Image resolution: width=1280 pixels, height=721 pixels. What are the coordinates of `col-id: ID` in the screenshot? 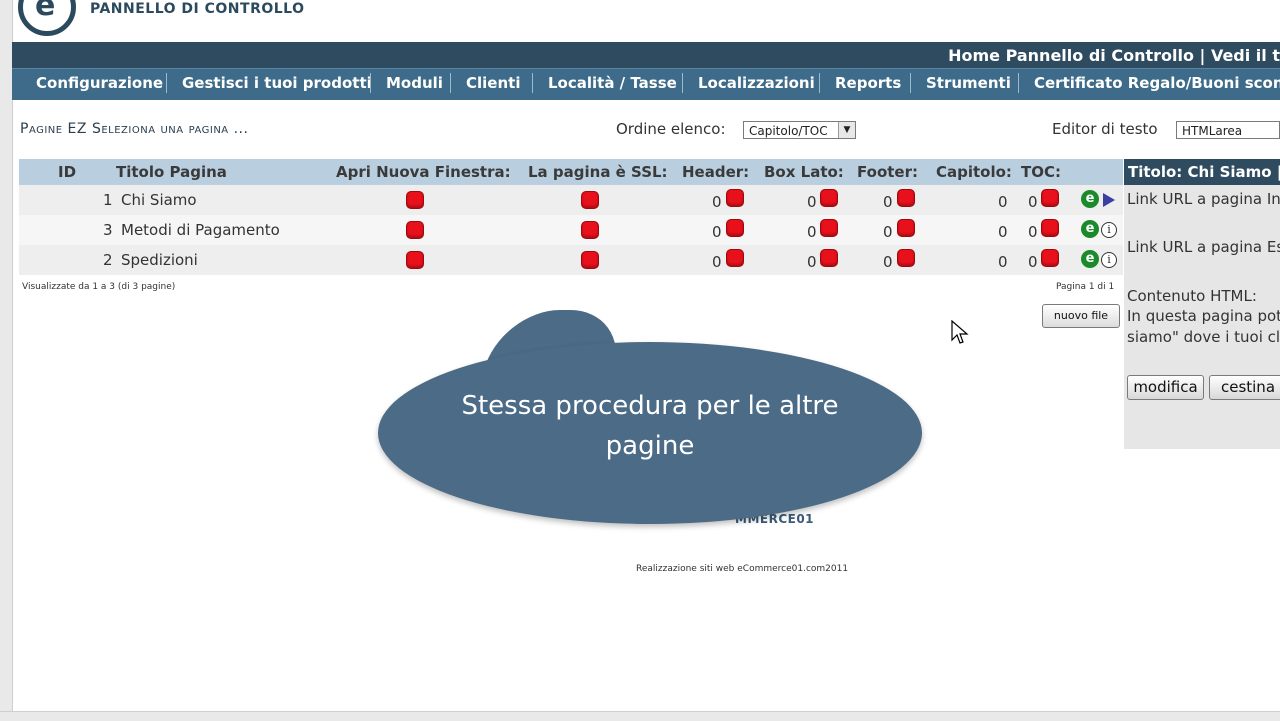 It's located at (67, 172).